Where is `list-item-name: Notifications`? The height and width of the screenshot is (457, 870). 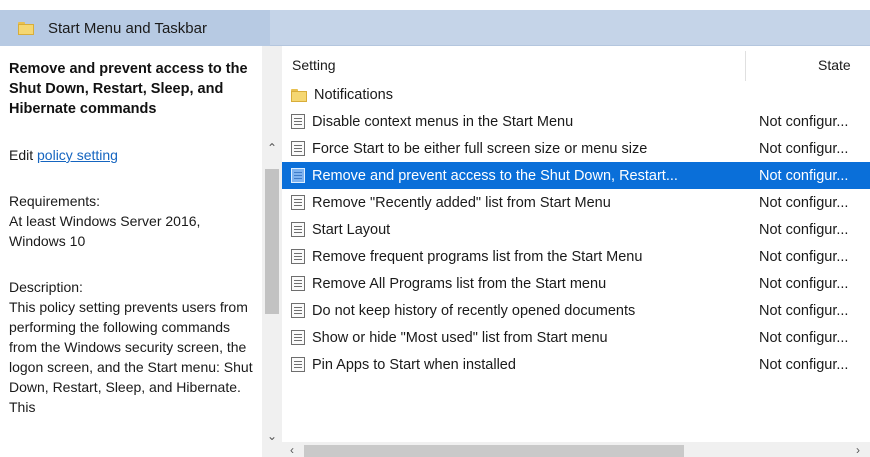
list-item-name: Notifications is located at coordinates (353, 95).